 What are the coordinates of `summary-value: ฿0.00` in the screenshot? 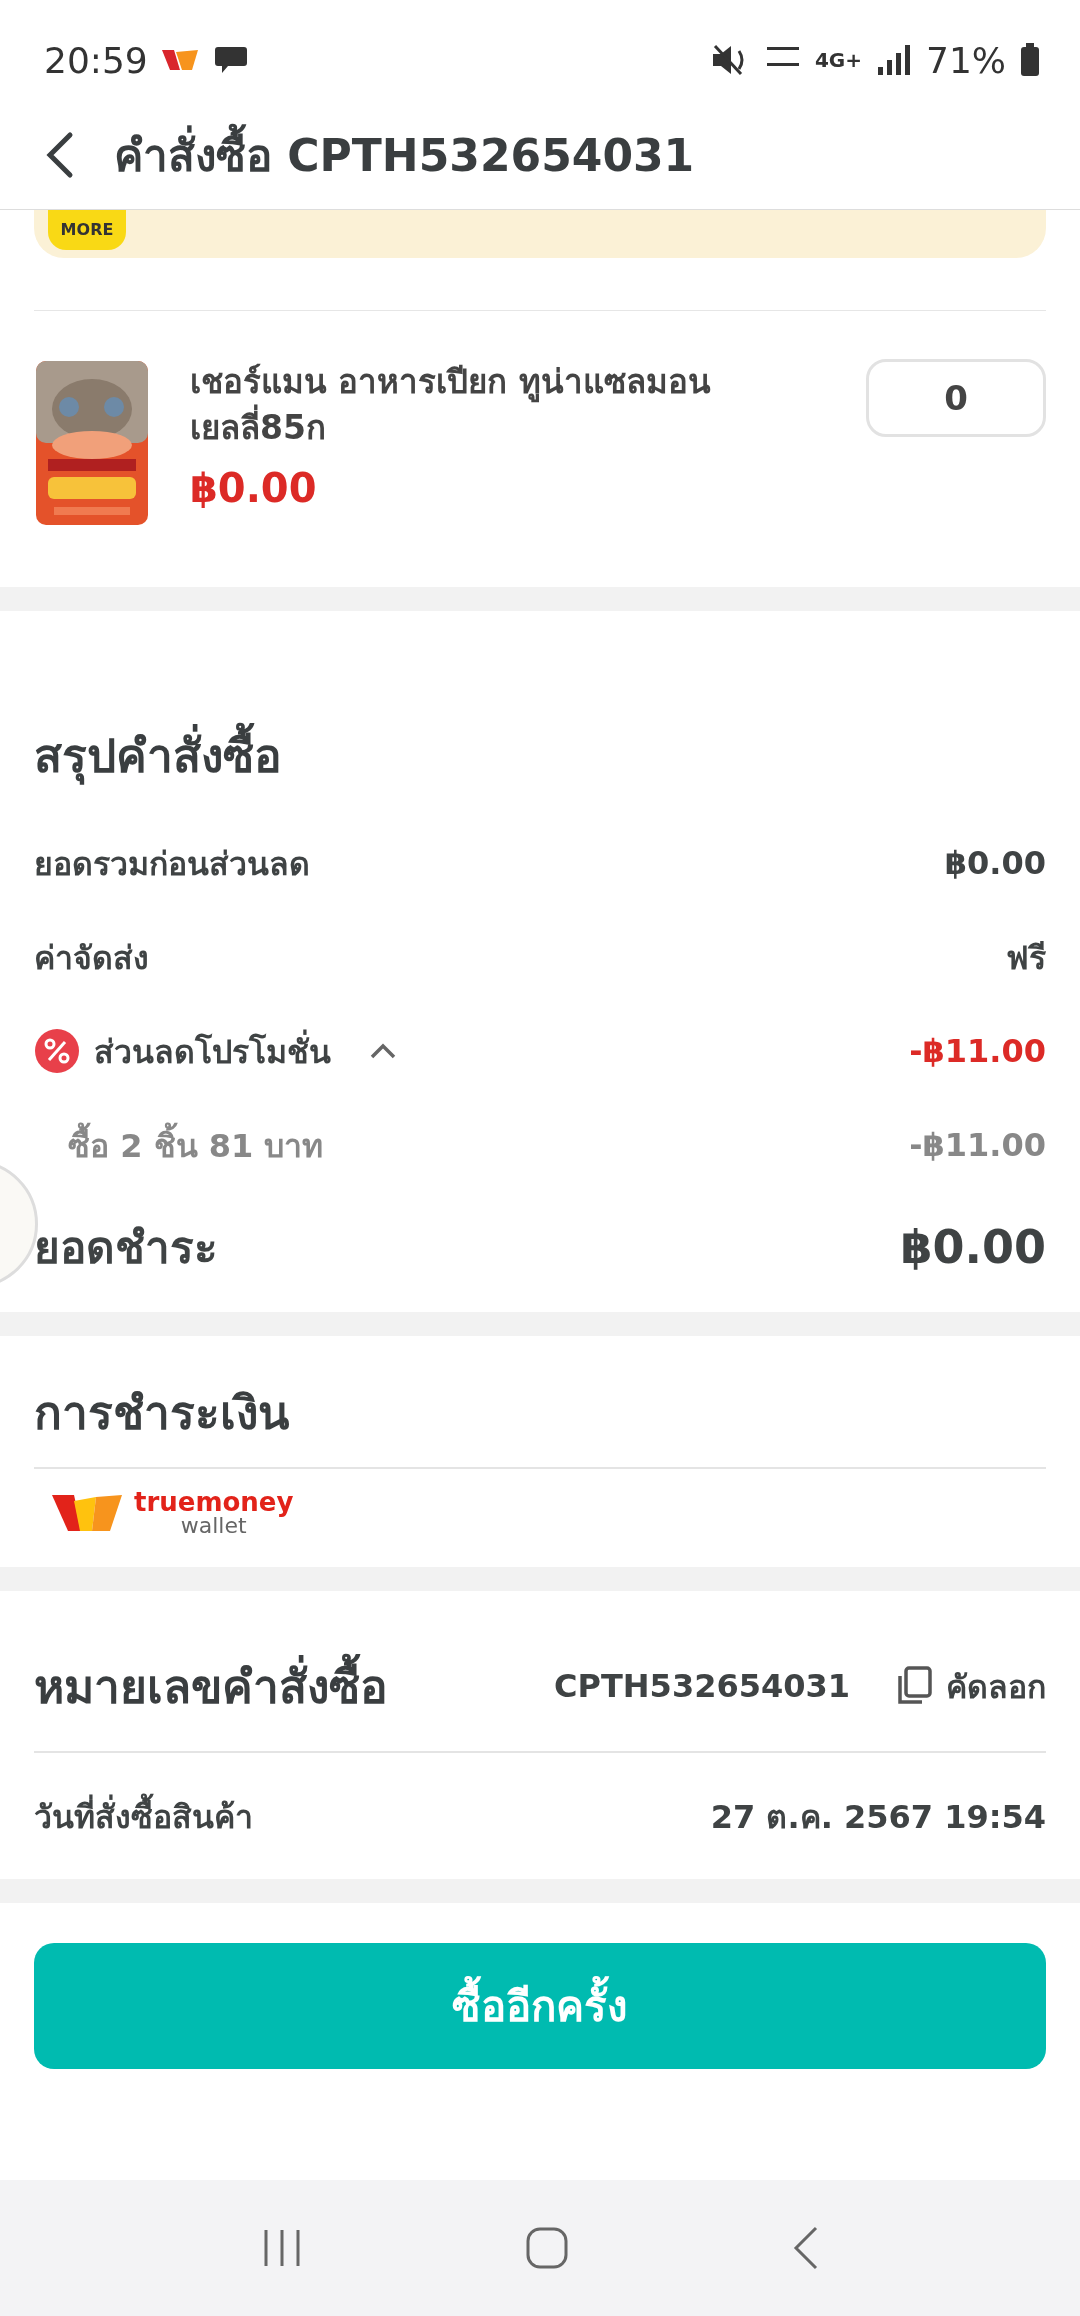 It's located at (995, 863).